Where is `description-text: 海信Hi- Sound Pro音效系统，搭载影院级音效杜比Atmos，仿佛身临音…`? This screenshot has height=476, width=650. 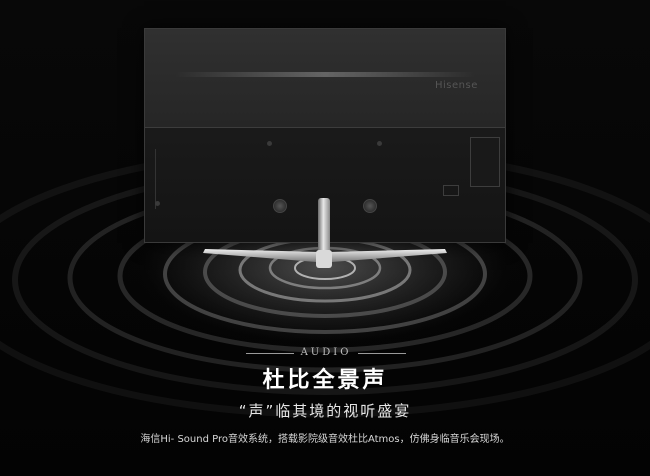 description-text: 海信Hi- Sound Pro音效系统，搭载影院级音效杜比Atmos，仿佛身临音… is located at coordinates (325, 439).